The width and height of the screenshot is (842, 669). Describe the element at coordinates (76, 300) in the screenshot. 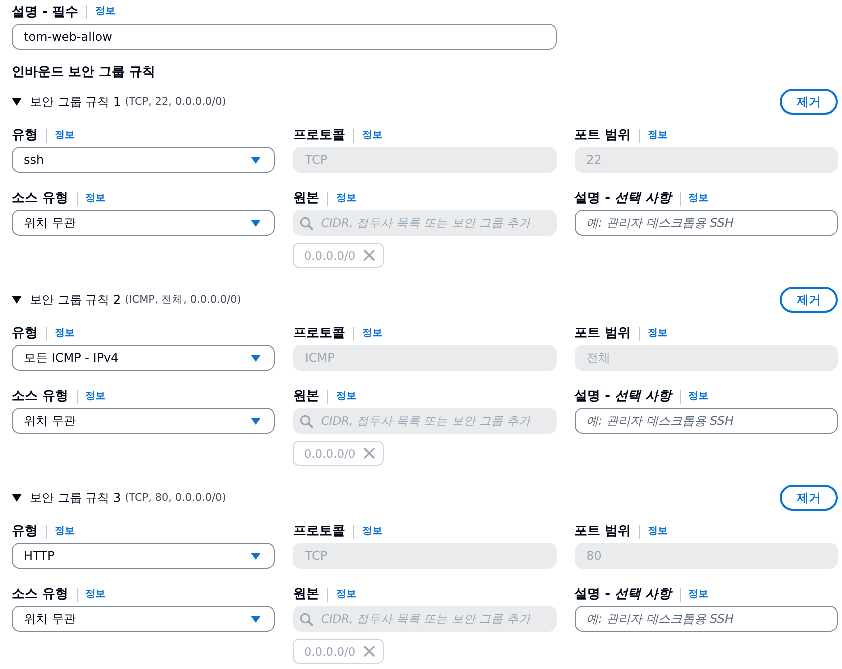

I see `rule-title: 보안 그룹 규칙 2` at that location.